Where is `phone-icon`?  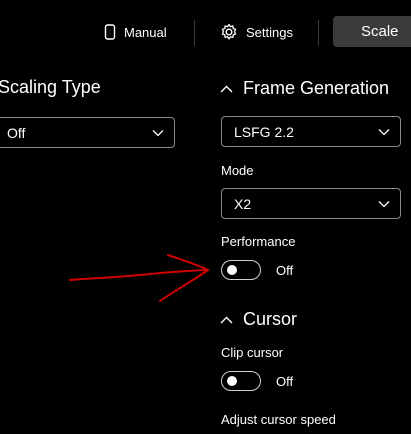 phone-icon is located at coordinates (110, 32).